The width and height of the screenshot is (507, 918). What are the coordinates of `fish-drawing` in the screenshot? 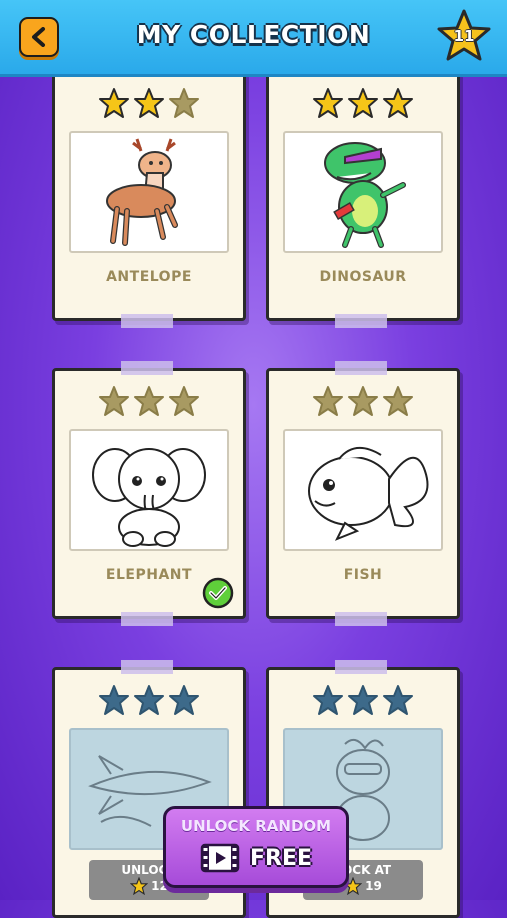 It's located at (368, 494).